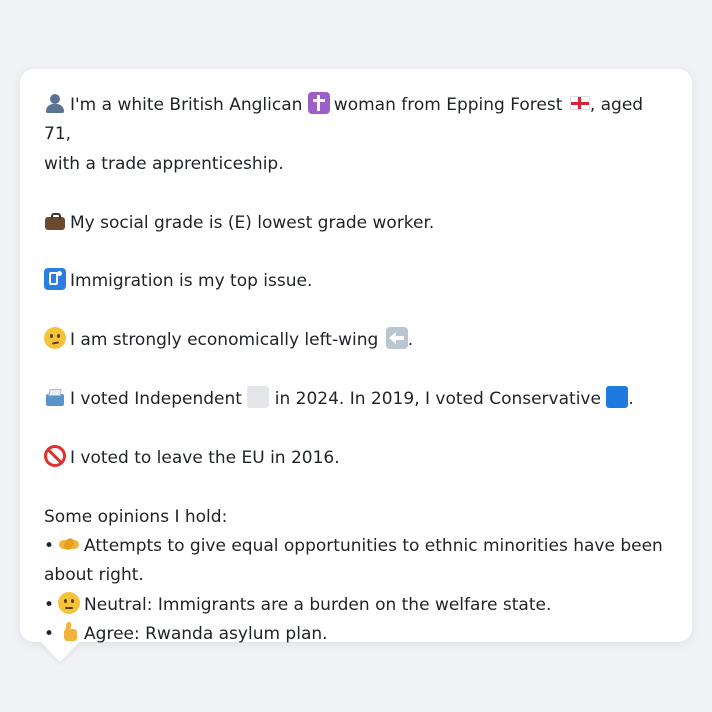 This screenshot has height=712, width=712. Describe the element at coordinates (164, 163) in the screenshot. I see `identity-text-4: with a trade apprenticeship.` at that location.